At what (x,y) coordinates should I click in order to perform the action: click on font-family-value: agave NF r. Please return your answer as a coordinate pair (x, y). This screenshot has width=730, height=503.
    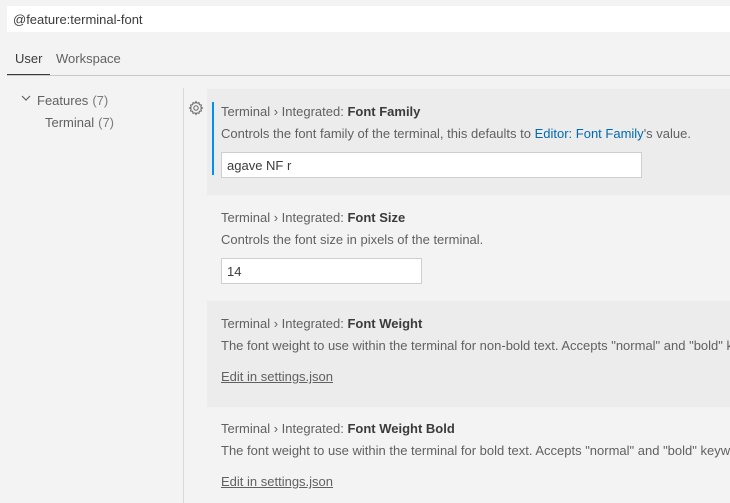
    Looking at the image, I should click on (259, 165).